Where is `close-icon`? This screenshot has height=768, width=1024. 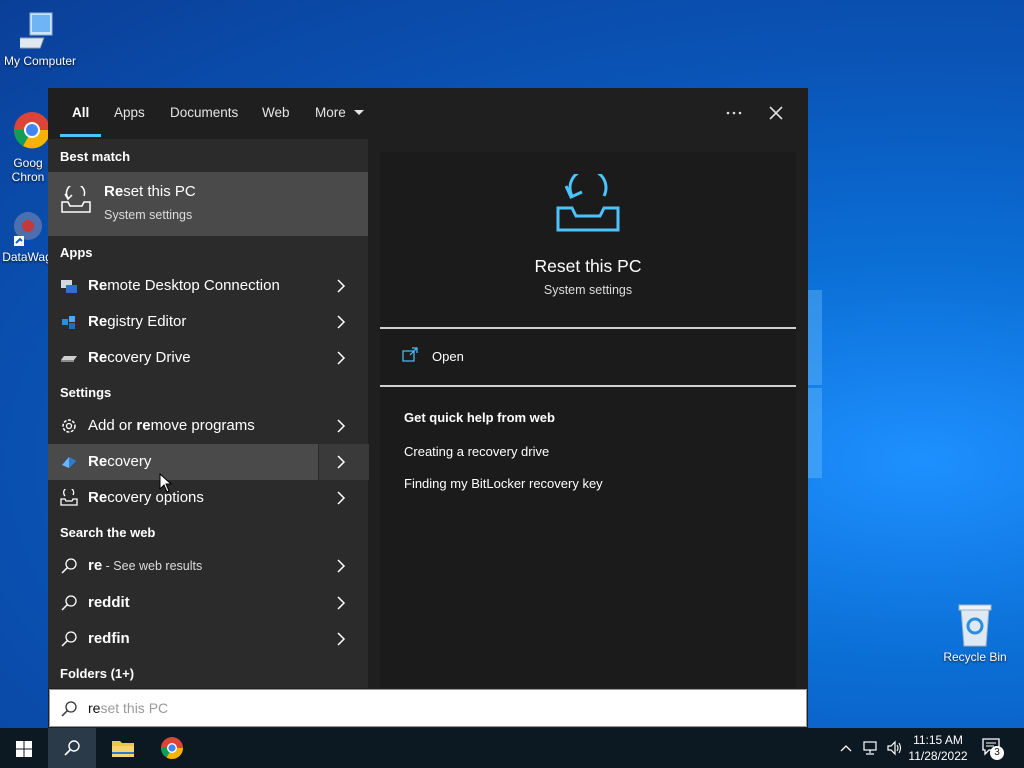
close-icon is located at coordinates (776, 113).